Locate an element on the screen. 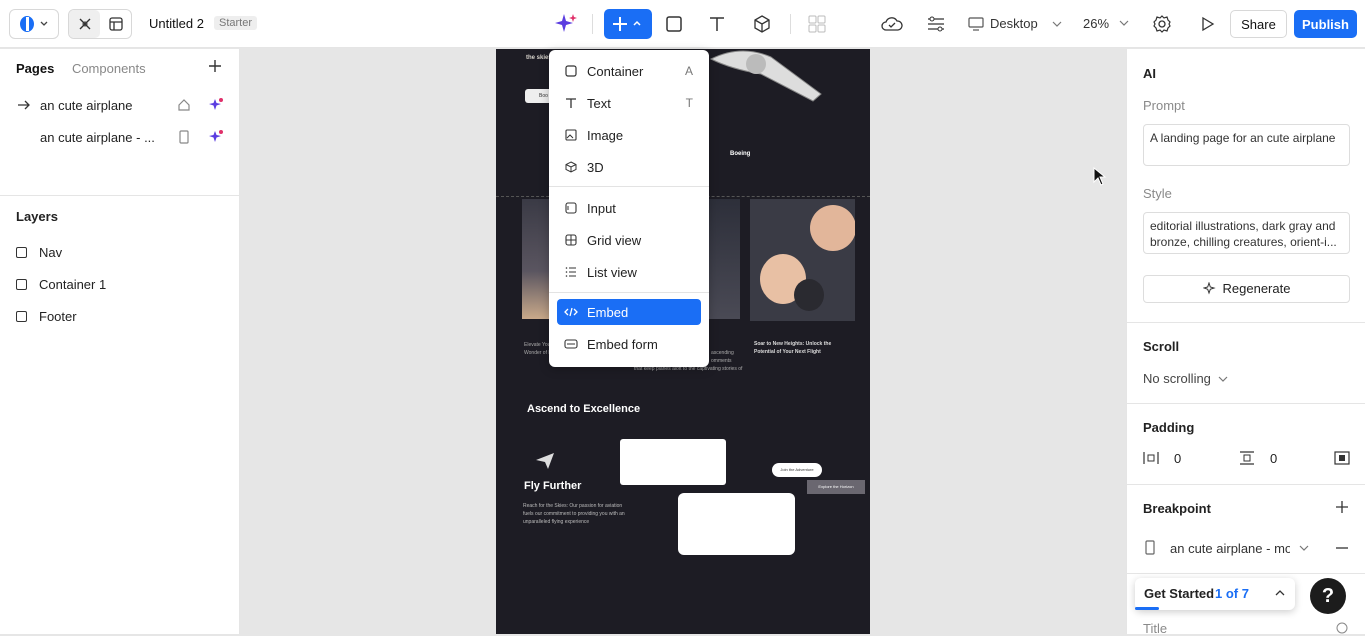  menu-item-label: Grid view is located at coordinates (614, 240).